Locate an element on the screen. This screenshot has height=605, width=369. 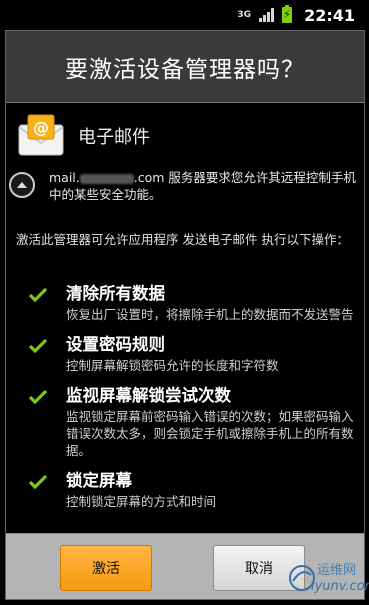
permission-description: 恢复出厂设置时，将擦除手机上的数据而不发送警告 is located at coordinates (210, 314).